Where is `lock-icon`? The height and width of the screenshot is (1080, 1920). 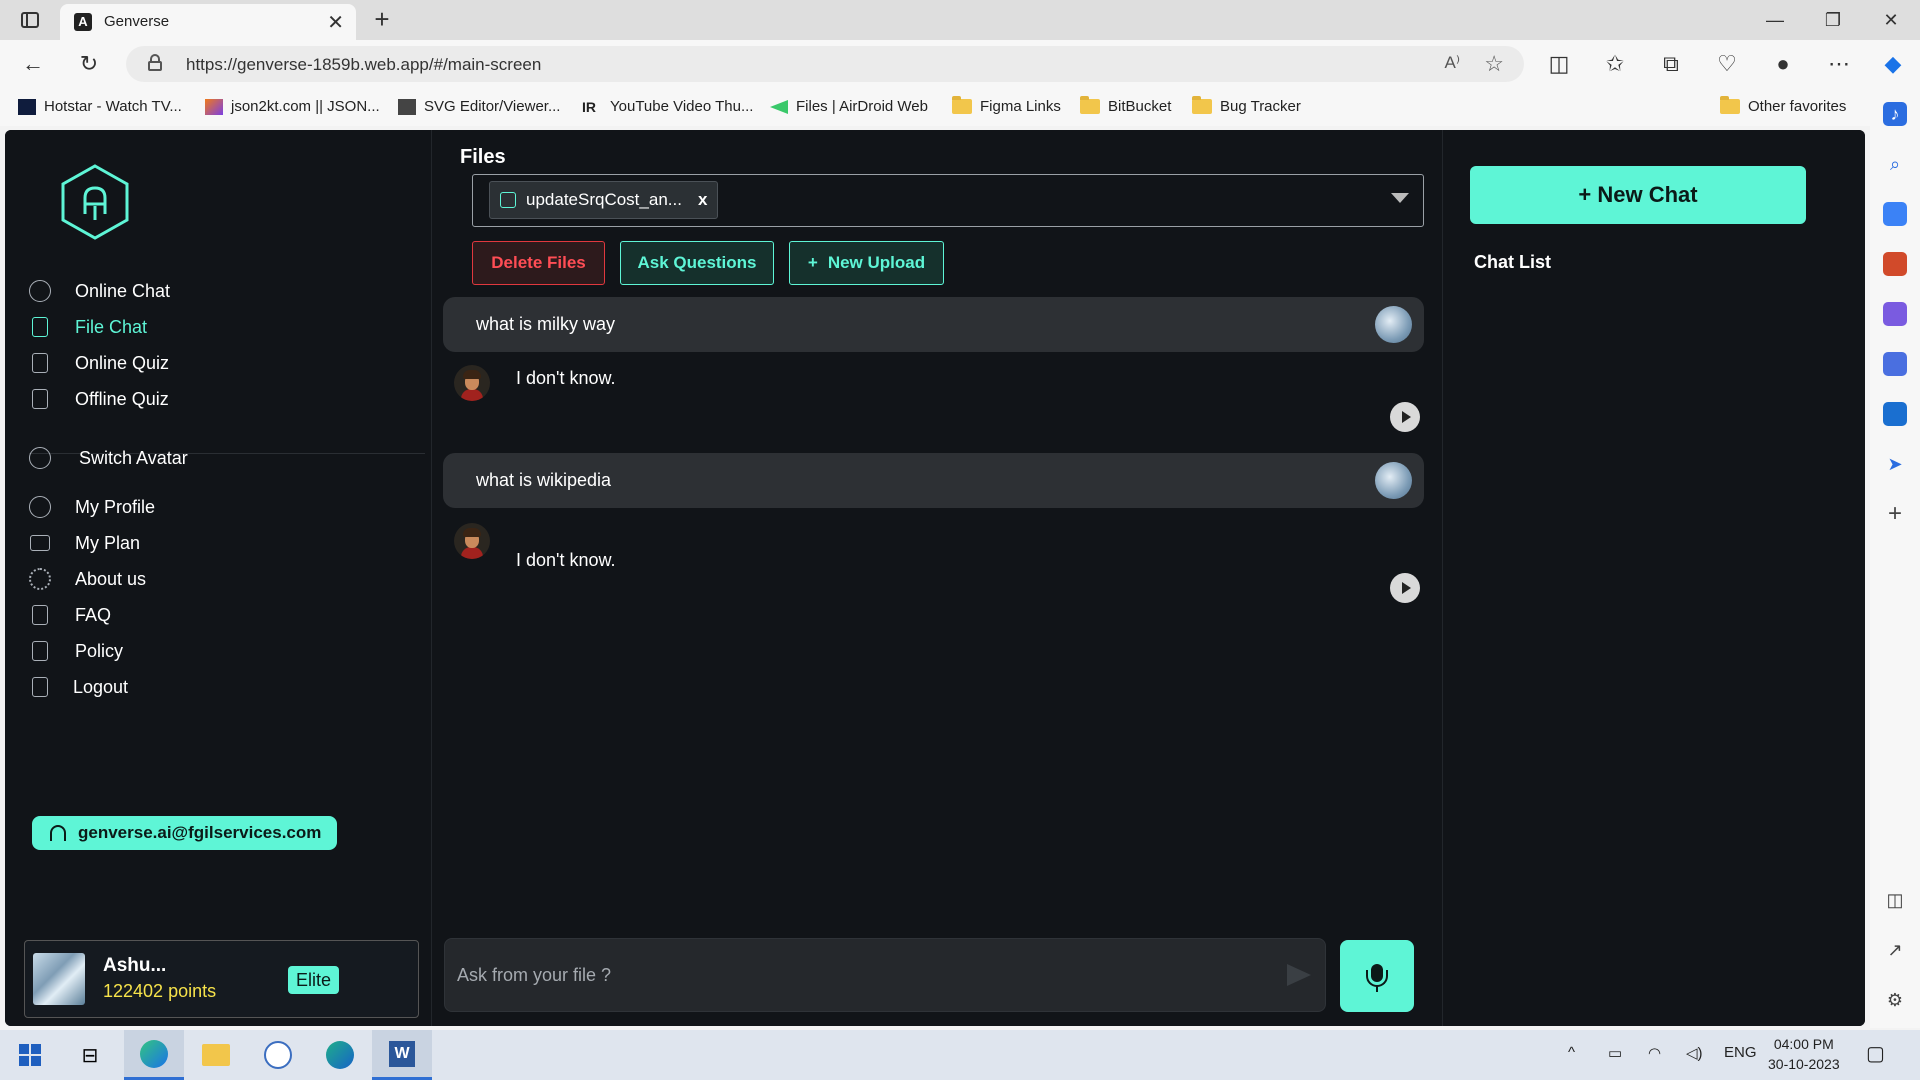
lock-icon is located at coordinates (155, 62).